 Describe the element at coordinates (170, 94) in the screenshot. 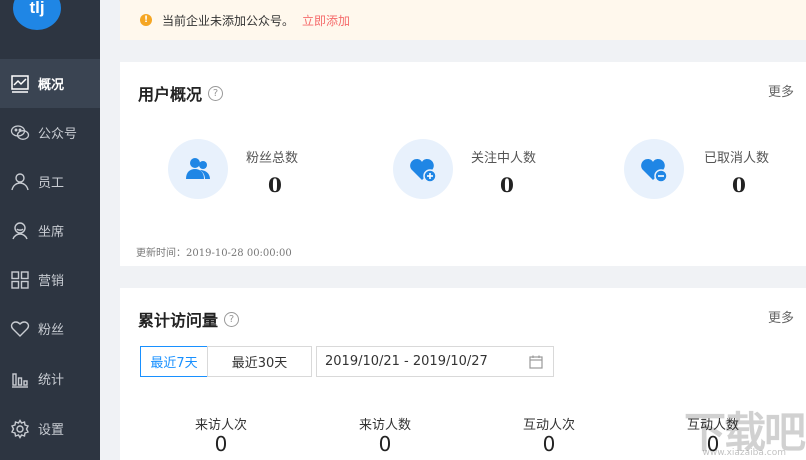

I see `user-overview-title: 用户概况` at that location.